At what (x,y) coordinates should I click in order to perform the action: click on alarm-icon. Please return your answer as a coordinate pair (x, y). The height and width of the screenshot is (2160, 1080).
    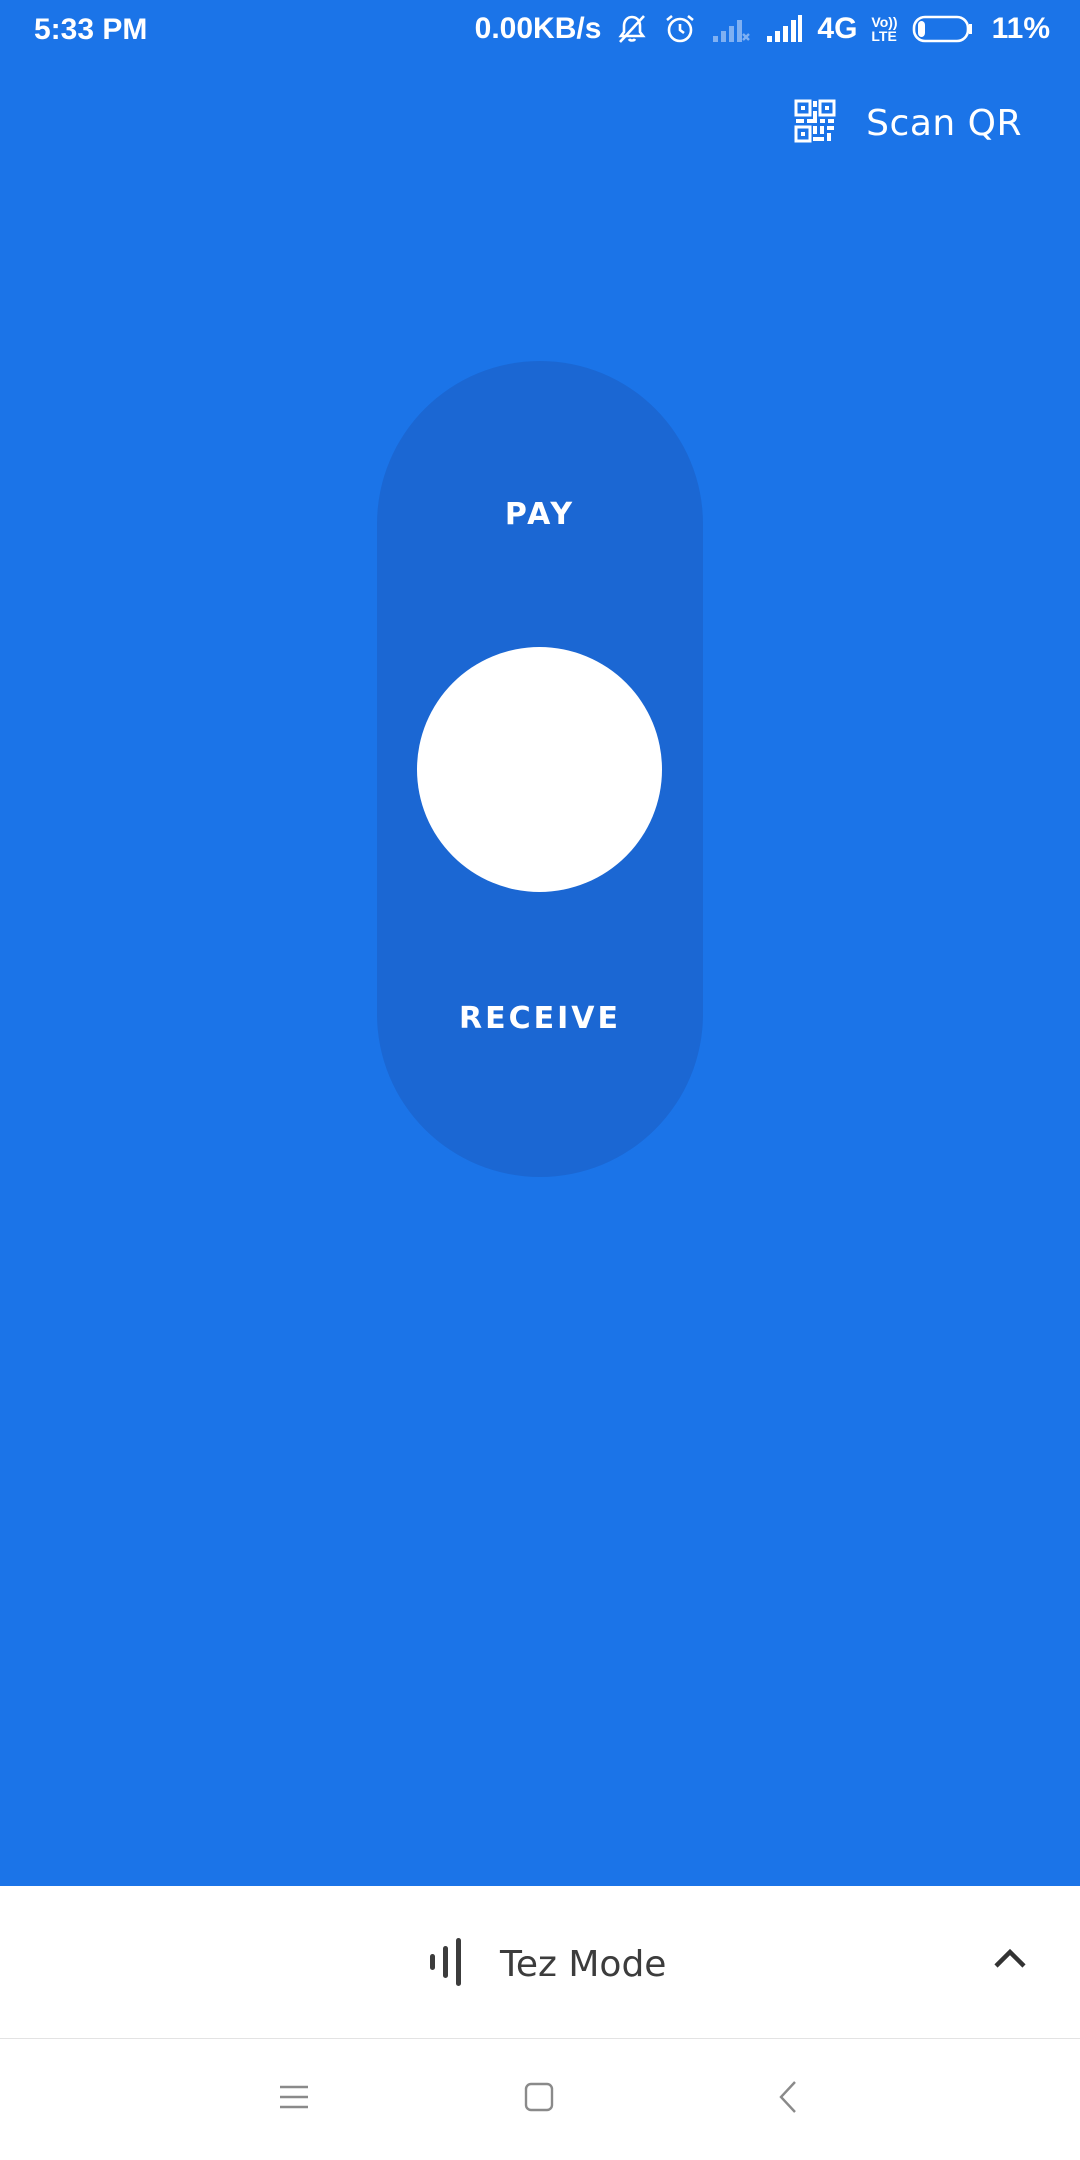
    Looking at the image, I should click on (680, 29).